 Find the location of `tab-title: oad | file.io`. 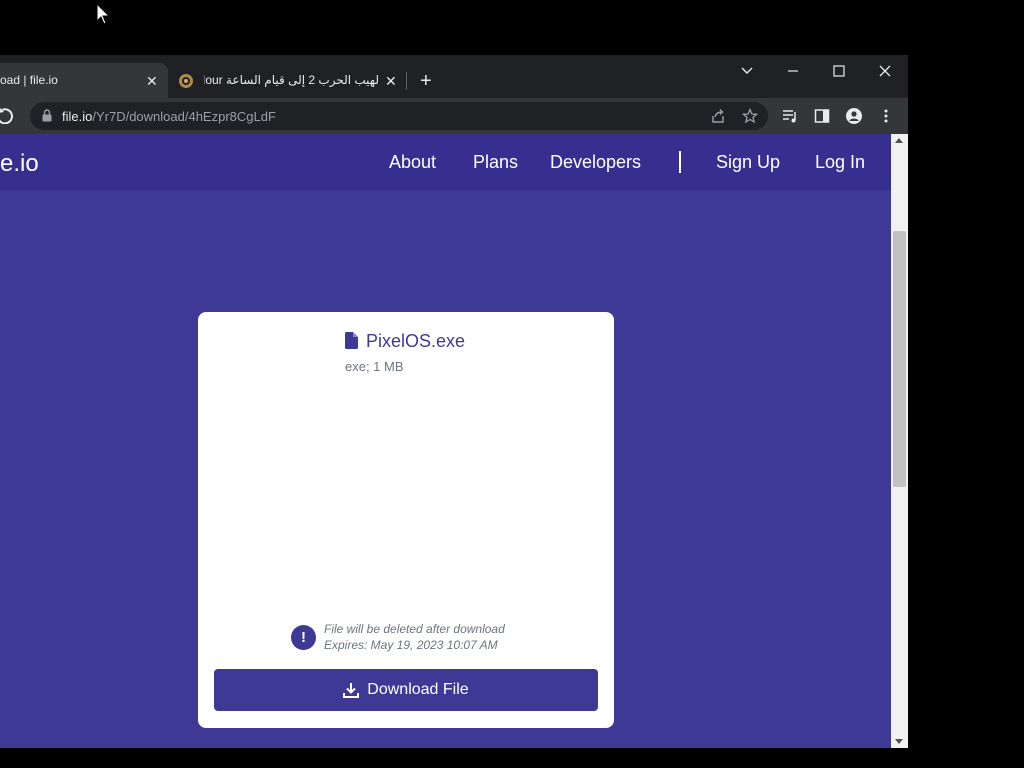

tab-title: oad | file.io is located at coordinates (29, 80).